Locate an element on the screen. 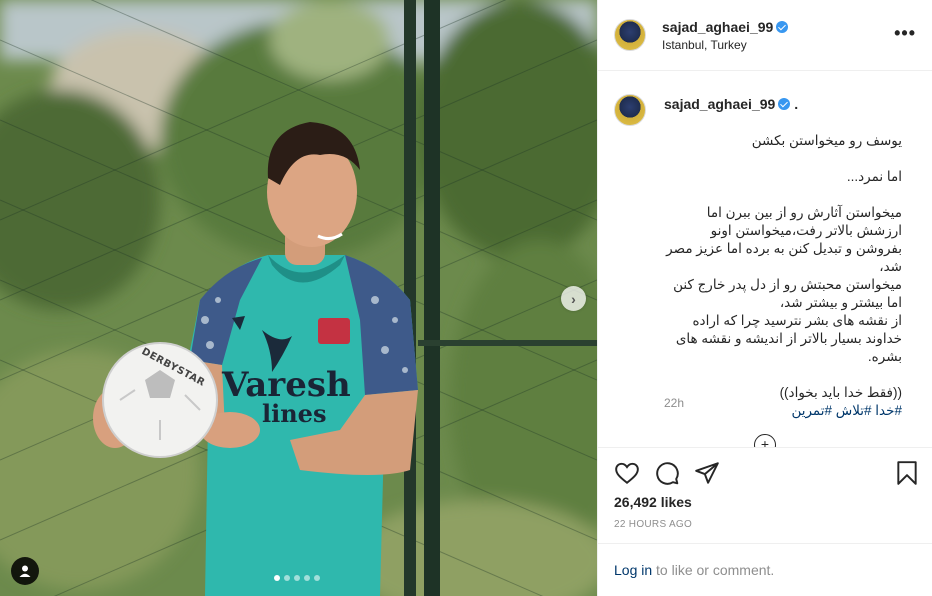  like-count: 26,492 likes is located at coordinates (653, 502).